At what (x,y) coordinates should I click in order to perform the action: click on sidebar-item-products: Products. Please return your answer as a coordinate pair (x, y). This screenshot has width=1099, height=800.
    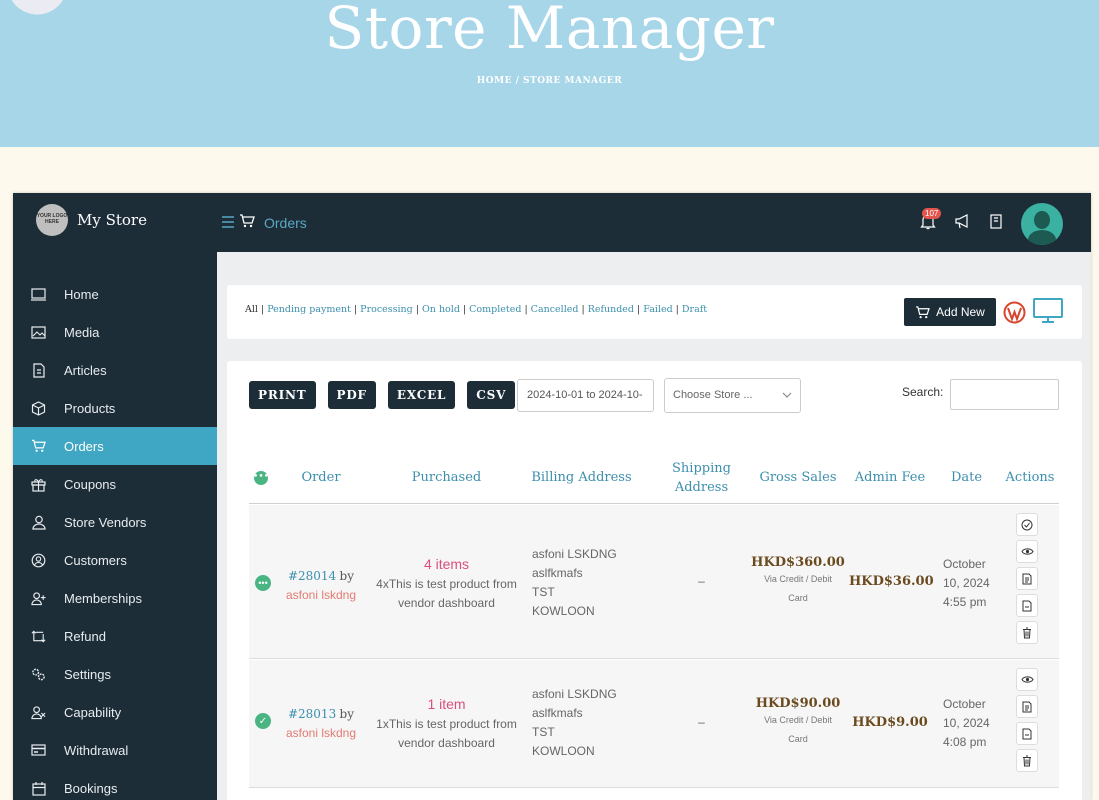
    Looking at the image, I should click on (115, 408).